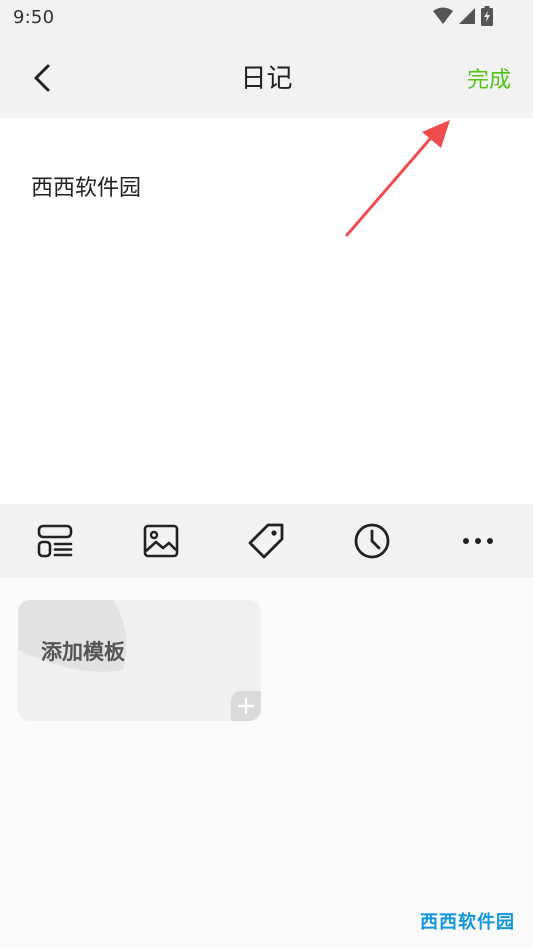  I want to click on more-tool-button, so click(478, 541).